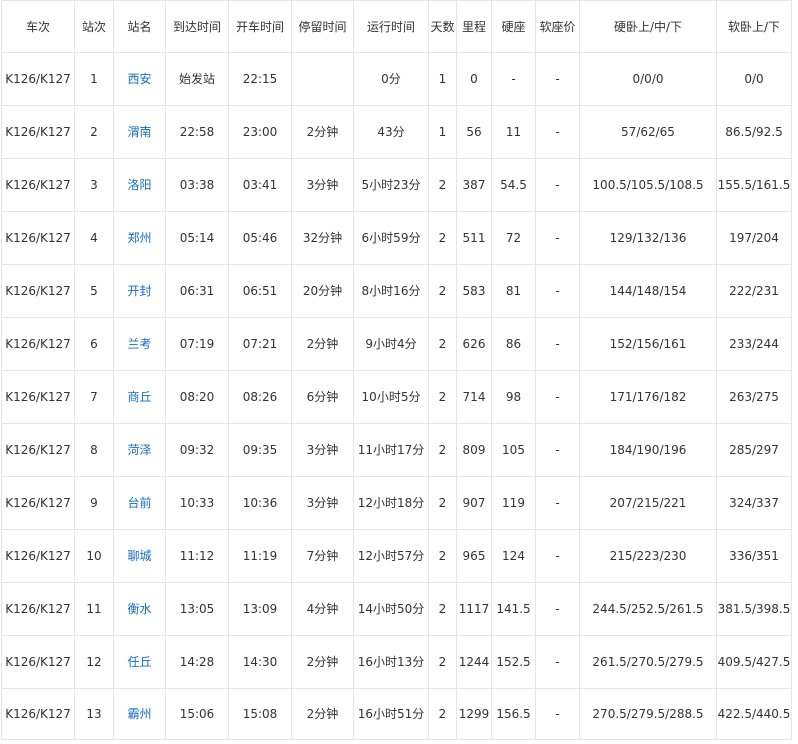  Describe the element at coordinates (139, 556) in the screenshot. I see `station-name-link: 聊城` at that location.